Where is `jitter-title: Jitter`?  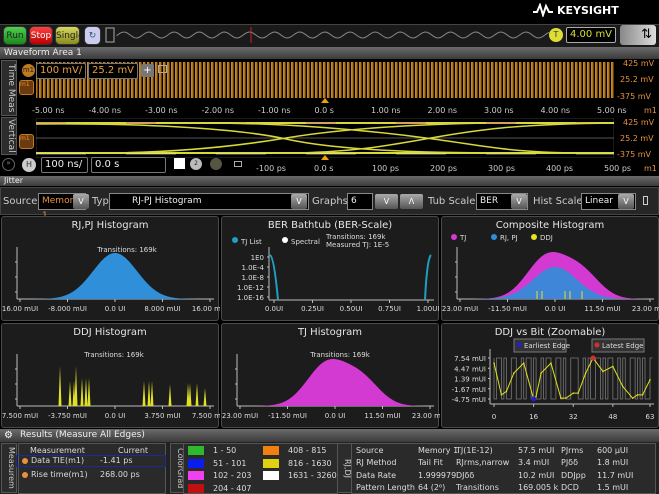
jitter-title: Jitter is located at coordinates (329, 181).